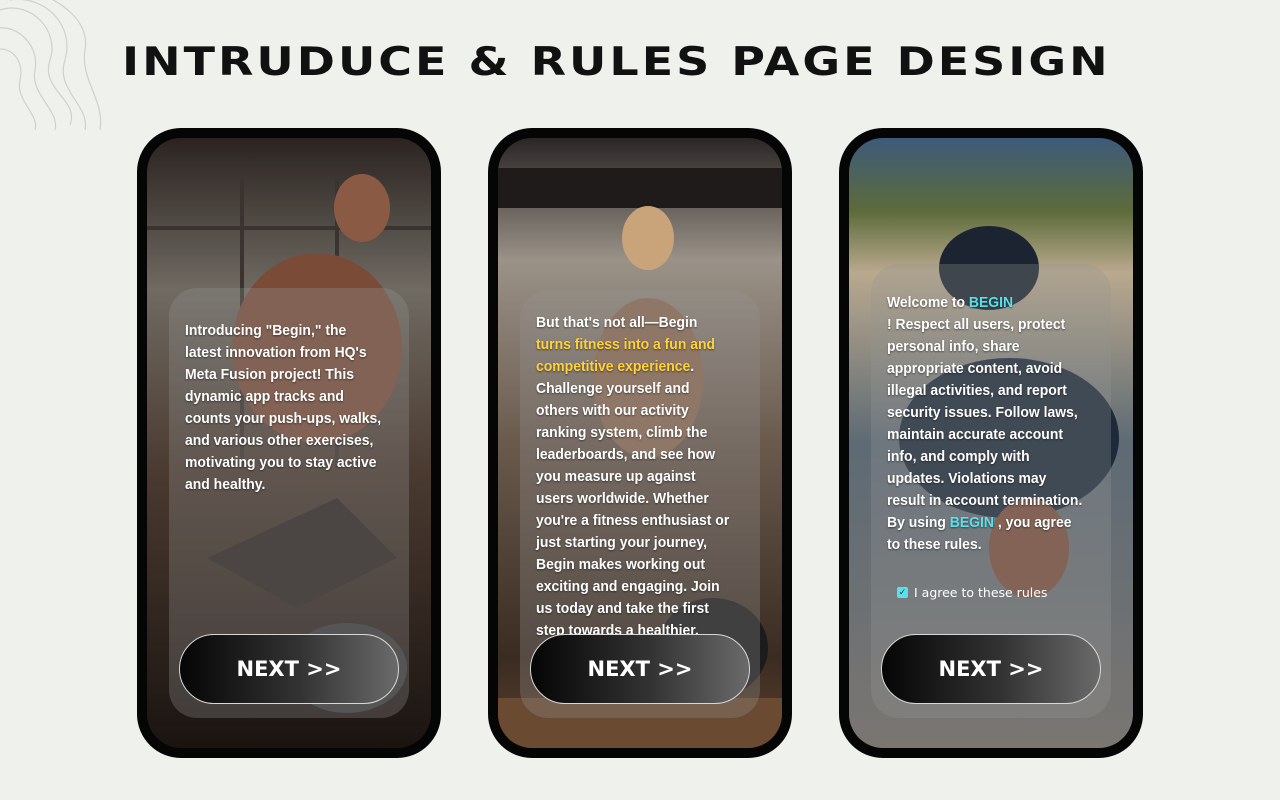  What do you see at coordinates (616, 61) in the screenshot?
I see `page-title: INTRUDUCE & RULES PAGE DESIGN` at bounding box center [616, 61].